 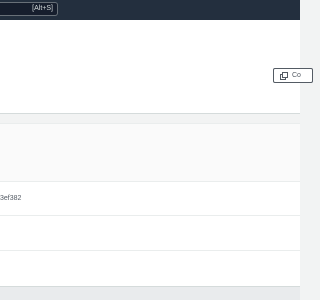 I want to click on detail-row: 3ef382, so click(x=150, y=198).